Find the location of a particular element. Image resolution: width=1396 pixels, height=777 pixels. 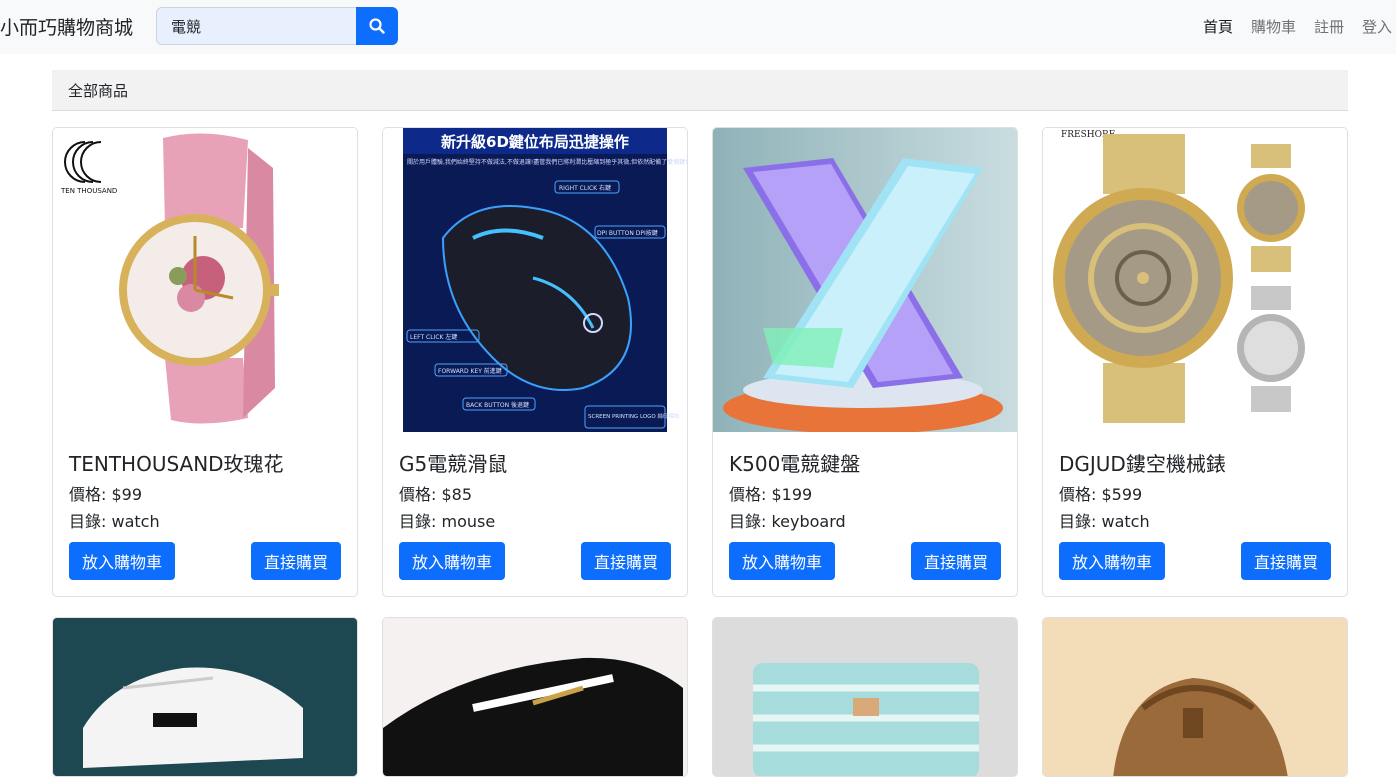

nav-link-home: 首頁 is located at coordinates (1218, 26).